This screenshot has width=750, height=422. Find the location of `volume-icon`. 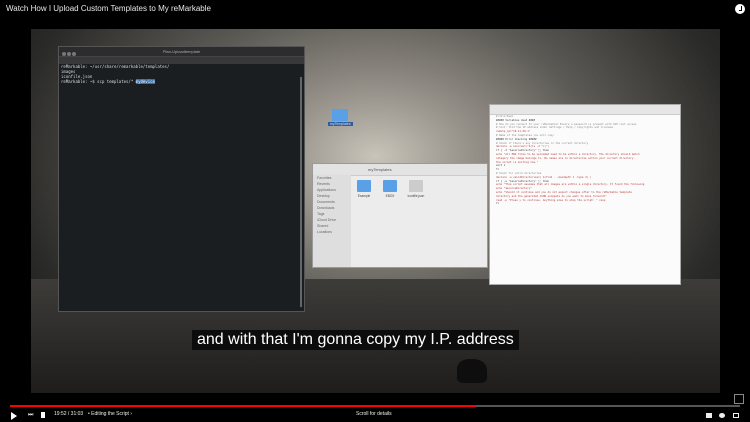

volume-icon is located at coordinates (43, 415).